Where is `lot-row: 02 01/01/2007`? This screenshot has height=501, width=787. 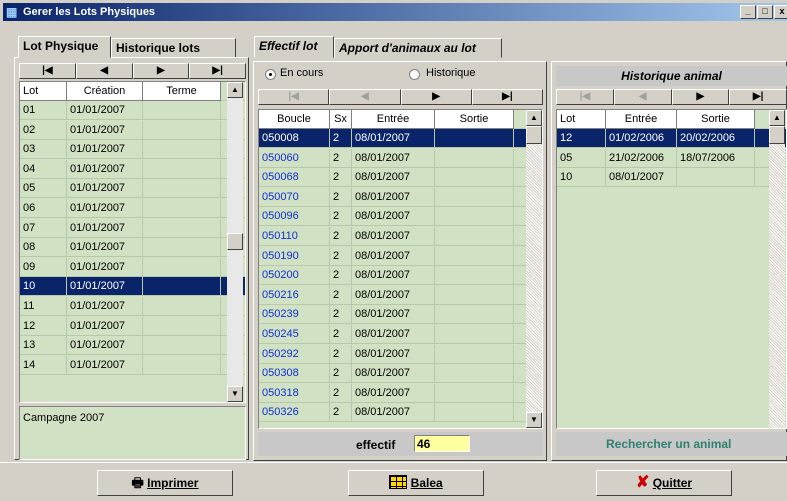
lot-row: 02 01/01/2007 is located at coordinates (132, 130).